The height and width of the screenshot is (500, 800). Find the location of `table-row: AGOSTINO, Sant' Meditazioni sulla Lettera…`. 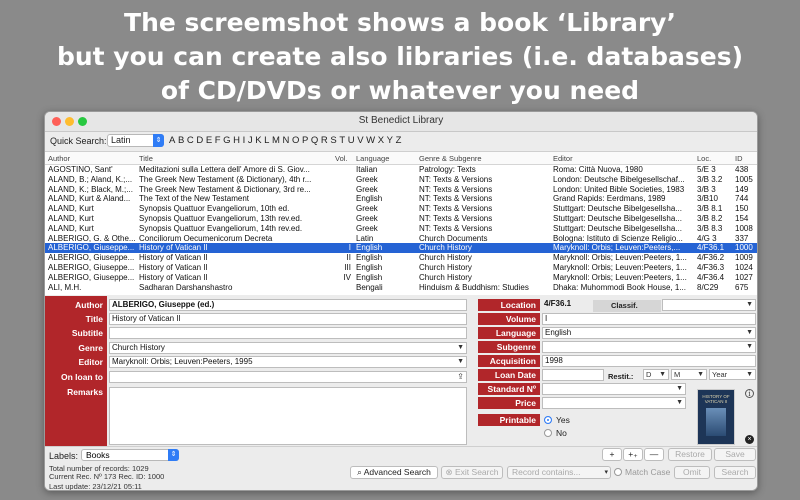

table-row: AGOSTINO, Sant' Meditazioni sulla Lettera… is located at coordinates (401, 170).